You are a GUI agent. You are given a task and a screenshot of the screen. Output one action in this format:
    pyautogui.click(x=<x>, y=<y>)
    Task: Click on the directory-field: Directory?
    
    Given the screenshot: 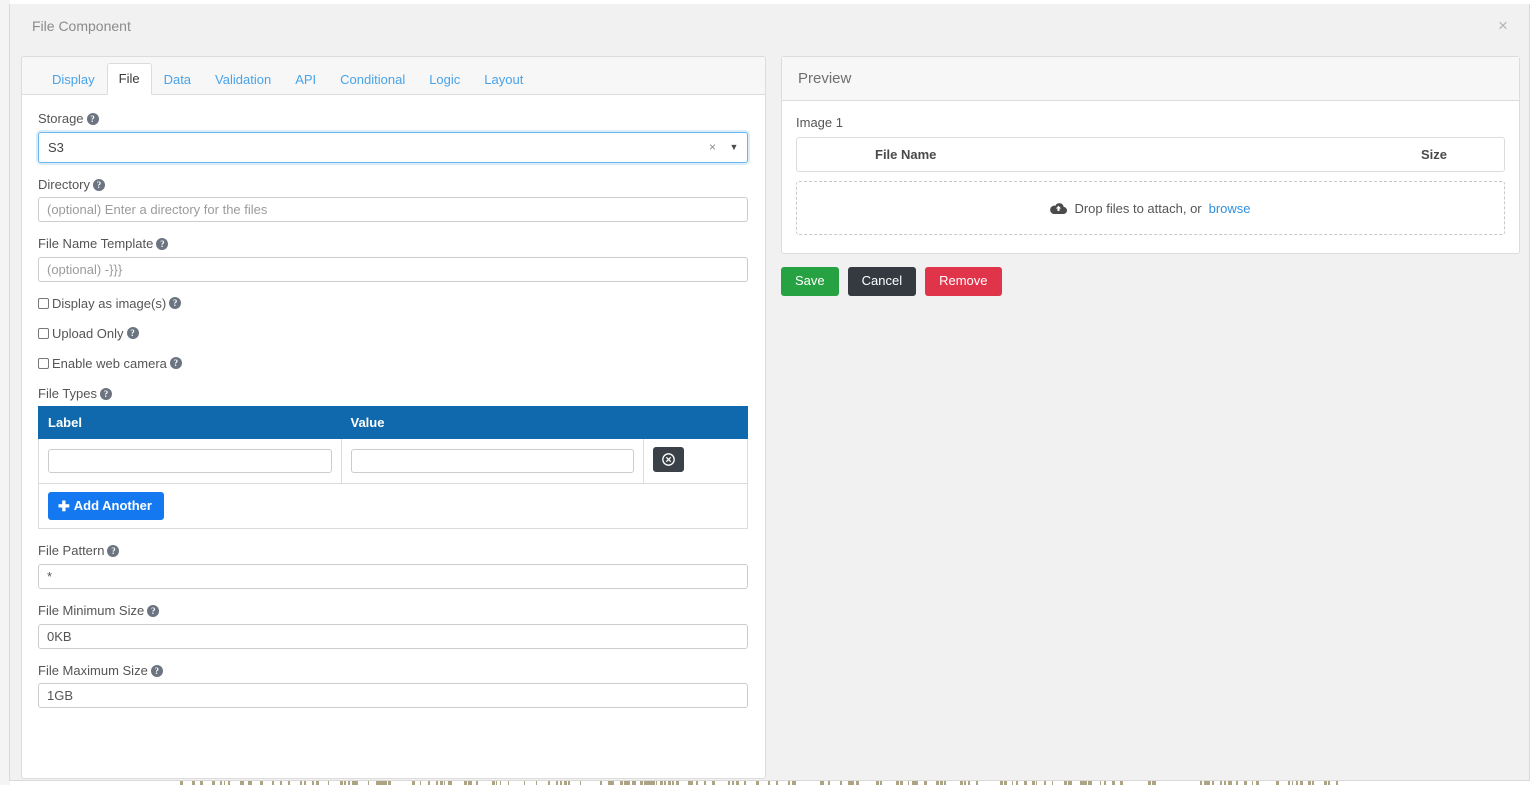 What is the action you would take?
    pyautogui.click(x=393, y=200)
    